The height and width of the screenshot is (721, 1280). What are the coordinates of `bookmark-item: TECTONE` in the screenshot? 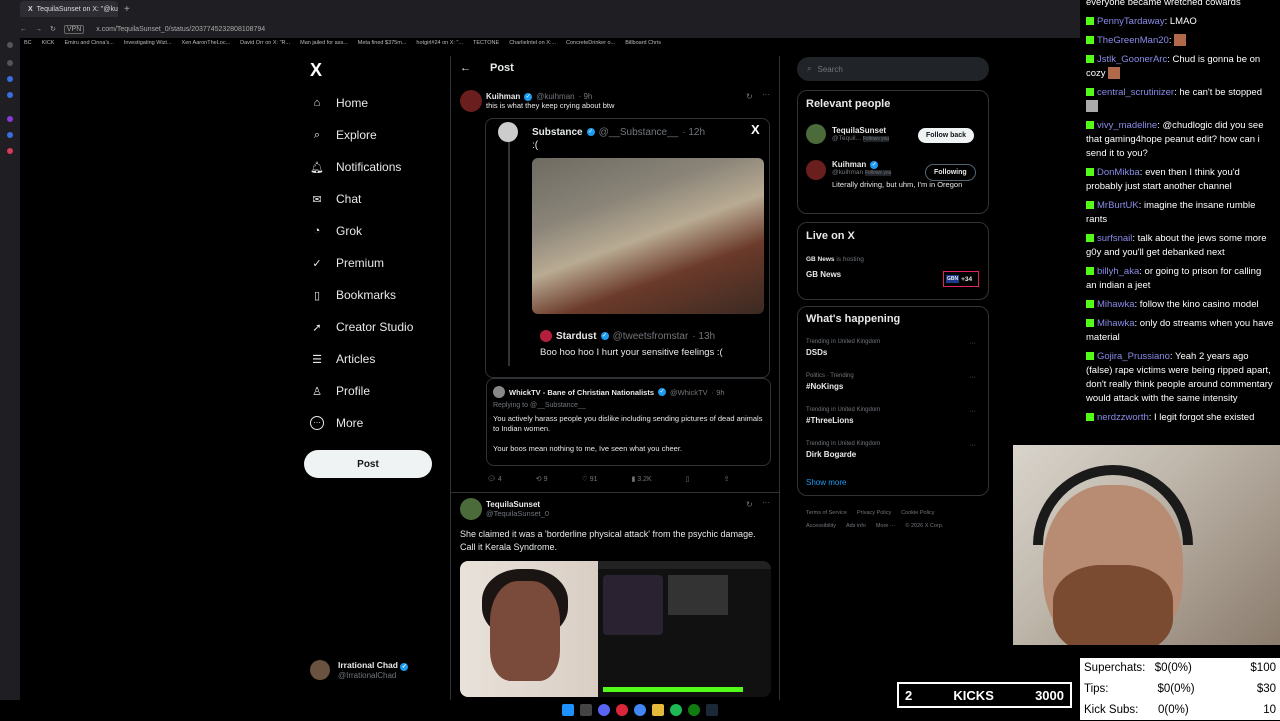 It's located at (486, 45).